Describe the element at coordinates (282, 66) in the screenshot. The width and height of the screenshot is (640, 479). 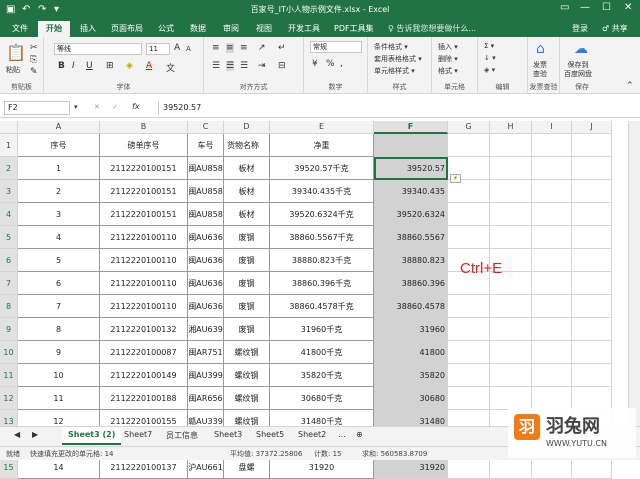
I see `merge-center-icon: ⊟` at that location.